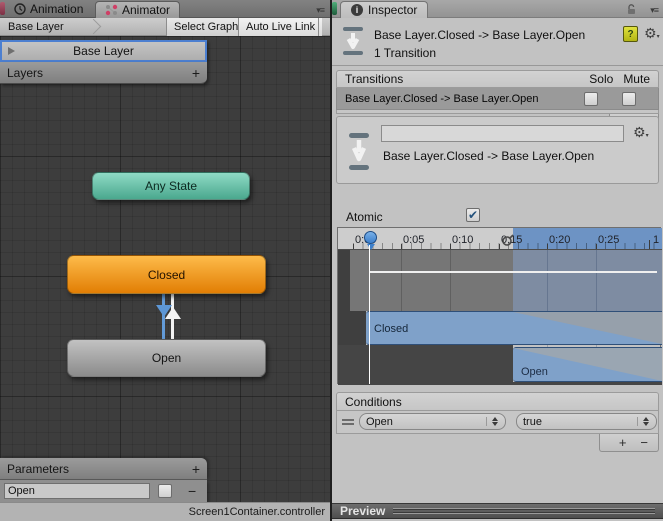 The image size is (663, 521). What do you see at coordinates (348, 422) in the screenshot?
I see `drag-handle-icon` at bounding box center [348, 422].